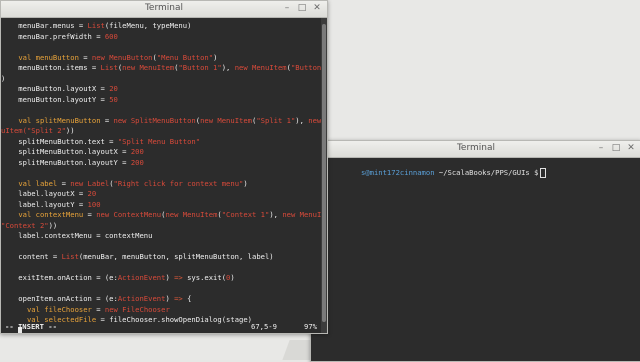  Describe the element at coordinates (53, 36) in the screenshot. I see `code-token: menuBar.prefWidth =` at that location.